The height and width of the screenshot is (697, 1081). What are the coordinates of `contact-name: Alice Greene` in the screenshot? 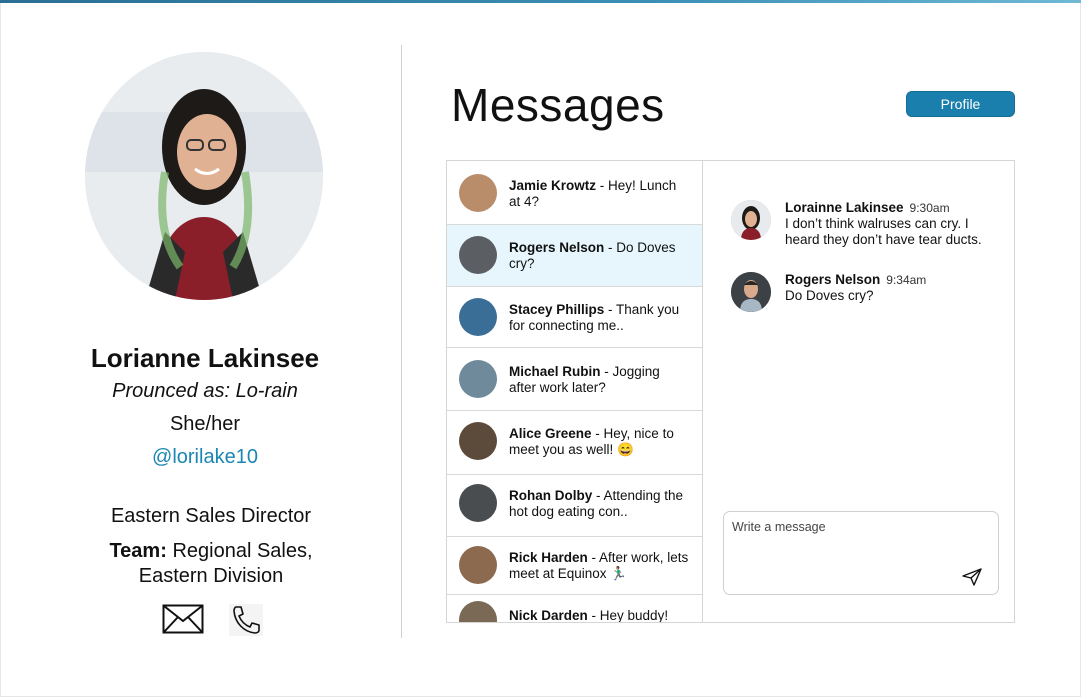 It's located at (550, 433).